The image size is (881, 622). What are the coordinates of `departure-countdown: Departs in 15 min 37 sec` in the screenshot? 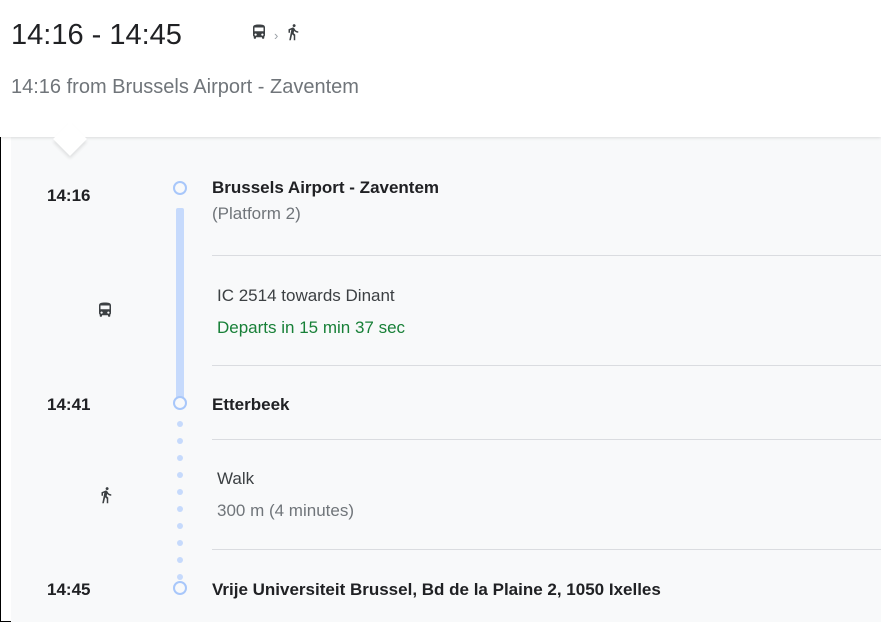 It's located at (311, 327).